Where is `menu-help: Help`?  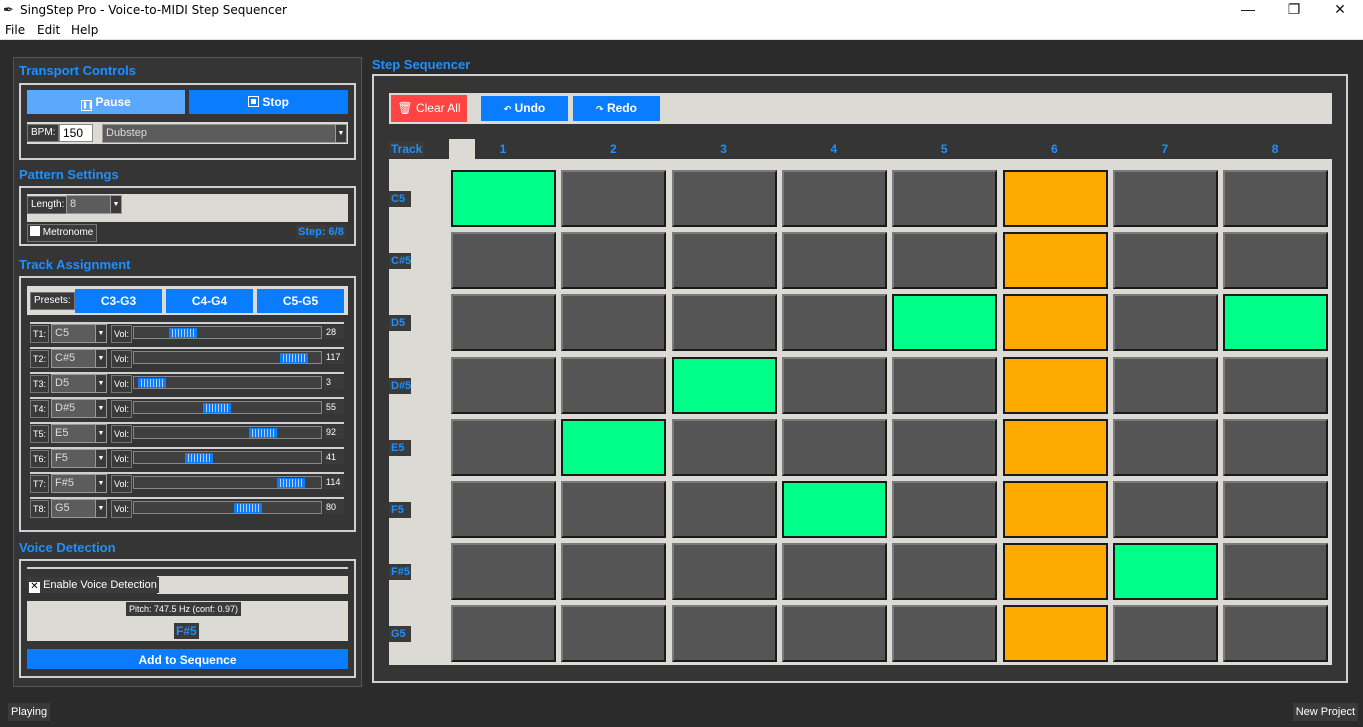 menu-help: Help is located at coordinates (84, 30).